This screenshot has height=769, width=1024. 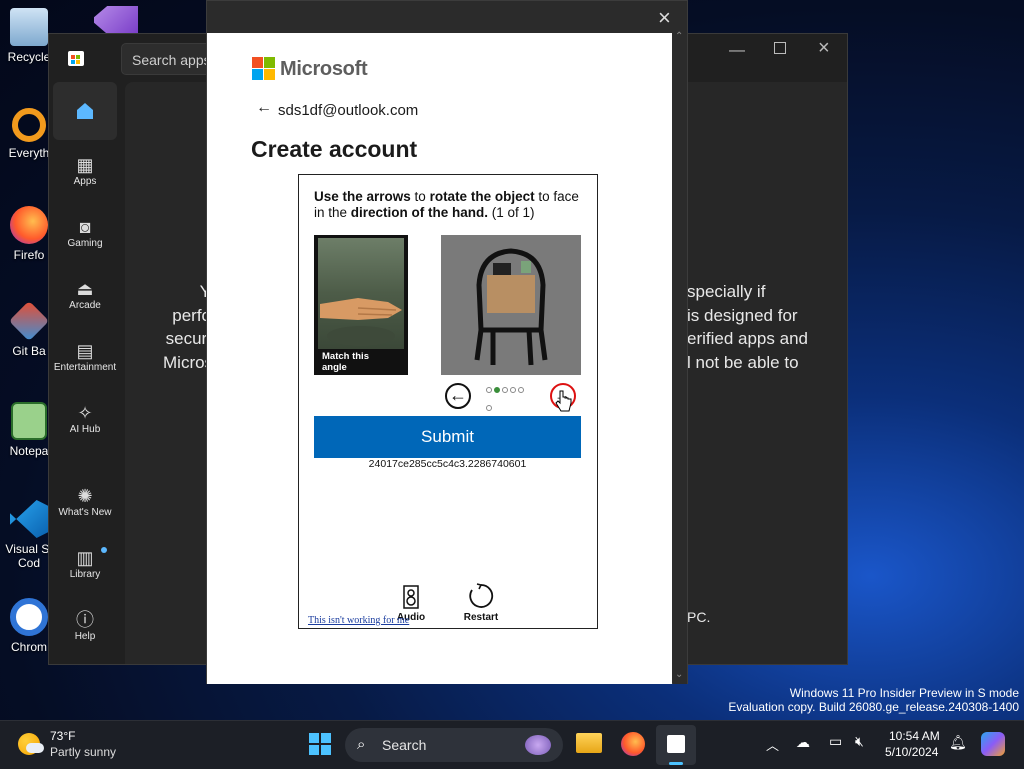 I want to click on windows-logo-icon, so click(x=320, y=744).